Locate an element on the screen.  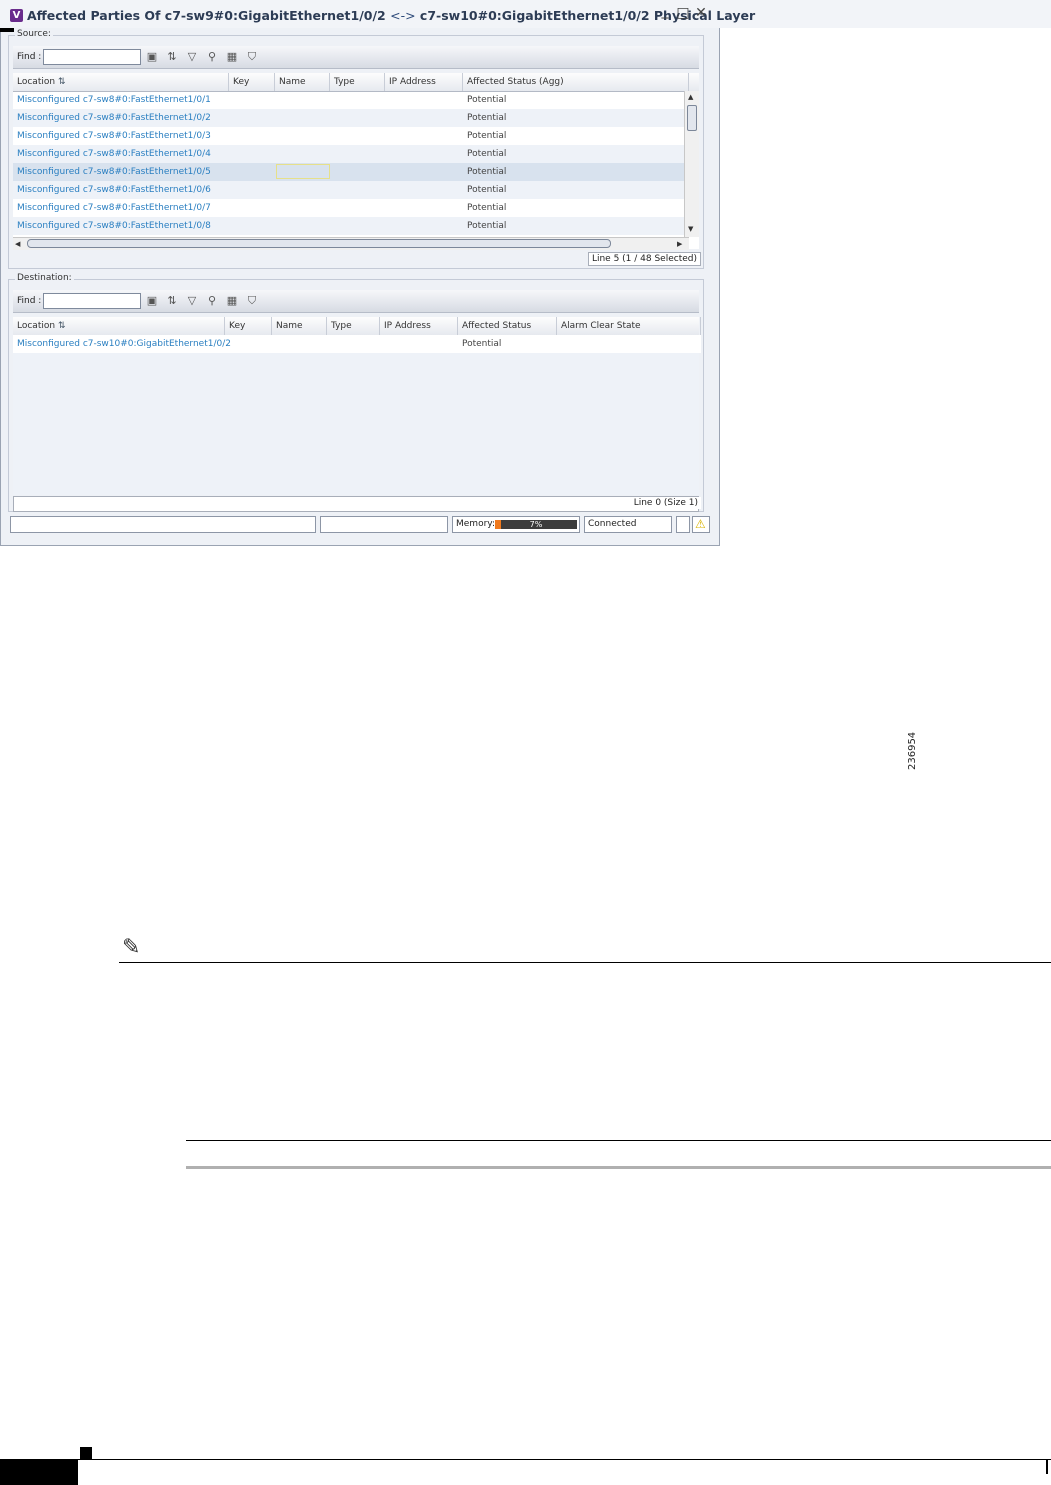
destination-toolbar: Find : ▣ ⇅ ▽ ⚲ ▦ ⛉ is located at coordinates (356, 301).